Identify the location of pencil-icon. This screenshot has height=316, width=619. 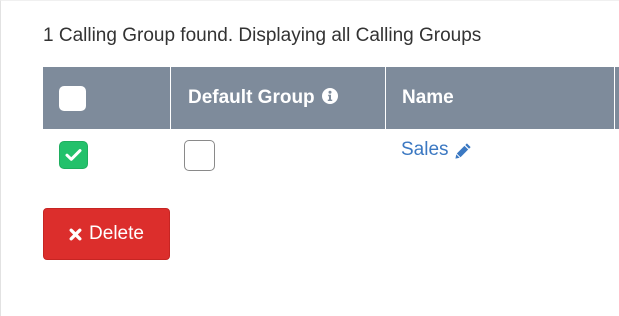
(463, 150).